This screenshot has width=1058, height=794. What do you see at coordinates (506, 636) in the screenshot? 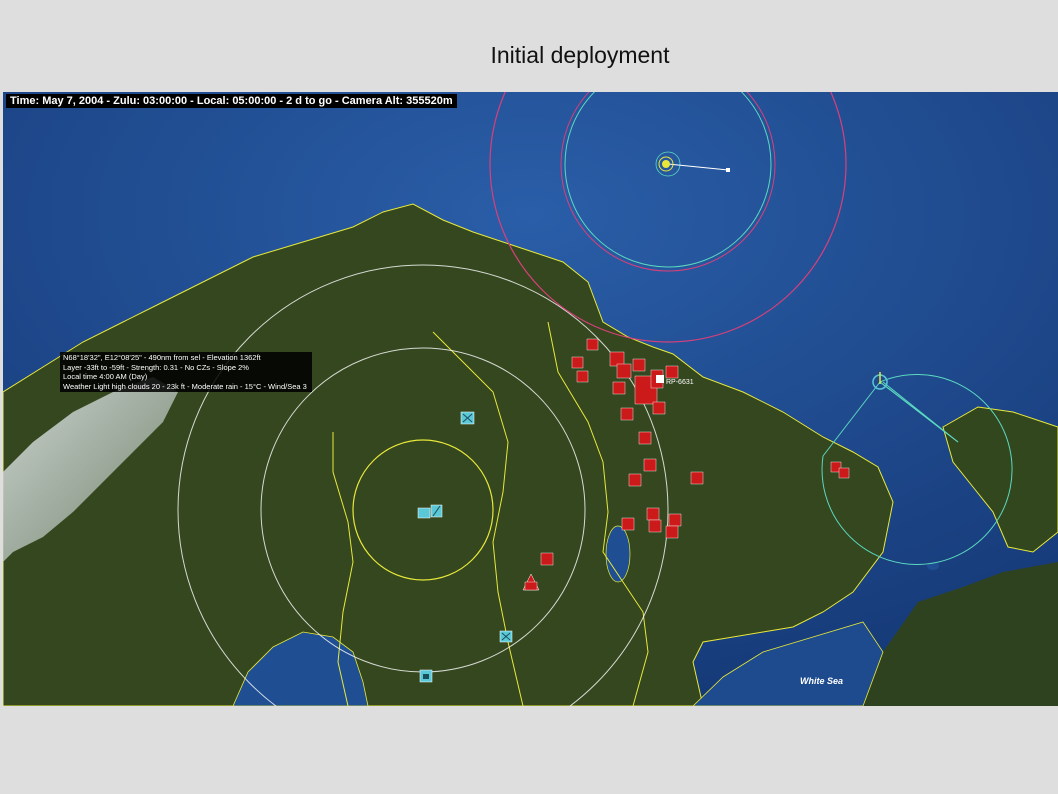
I see `friendly-unit-base-south` at bounding box center [506, 636].